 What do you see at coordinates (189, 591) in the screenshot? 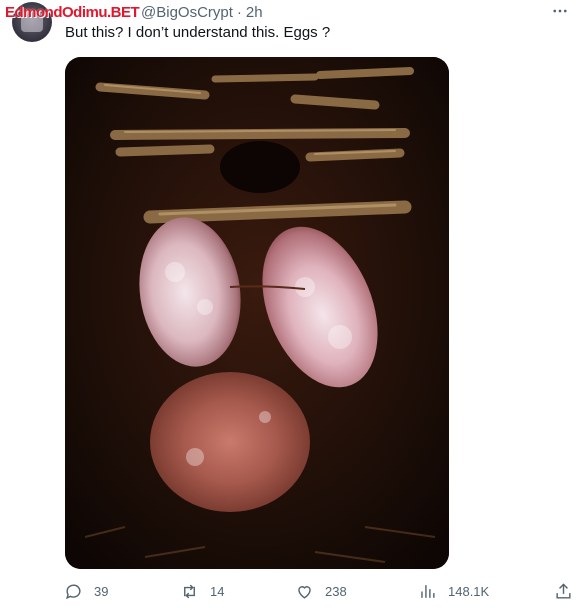
I see `retweet-icon` at bounding box center [189, 591].